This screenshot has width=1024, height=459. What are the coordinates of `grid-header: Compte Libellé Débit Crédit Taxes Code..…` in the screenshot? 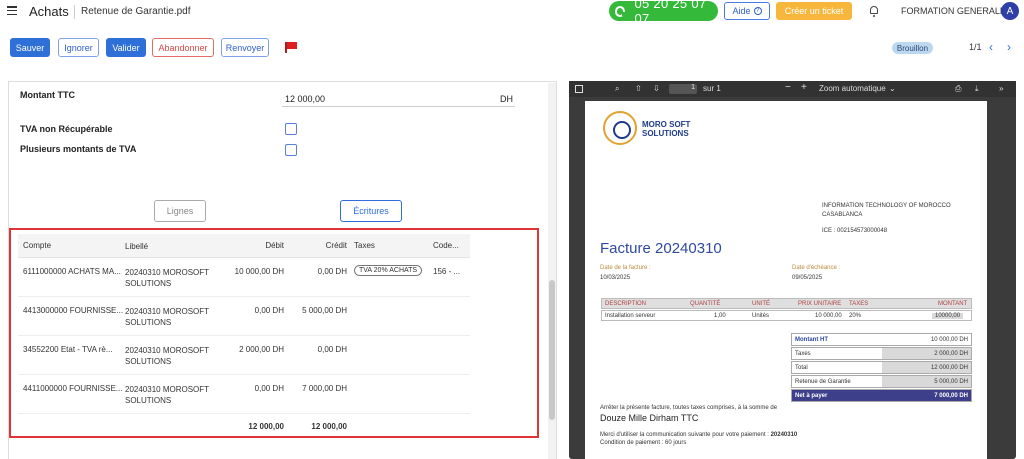 It's located at (244, 246).